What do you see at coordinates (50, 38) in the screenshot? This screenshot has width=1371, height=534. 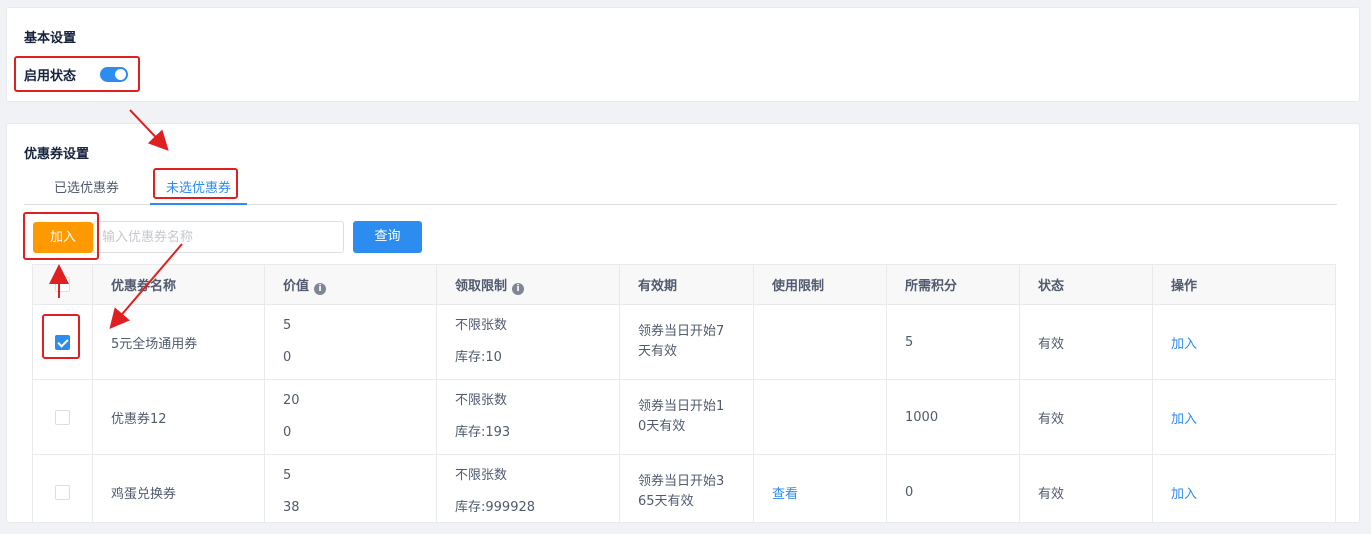 I see `basic-settings-title: 基本设置` at bounding box center [50, 38].